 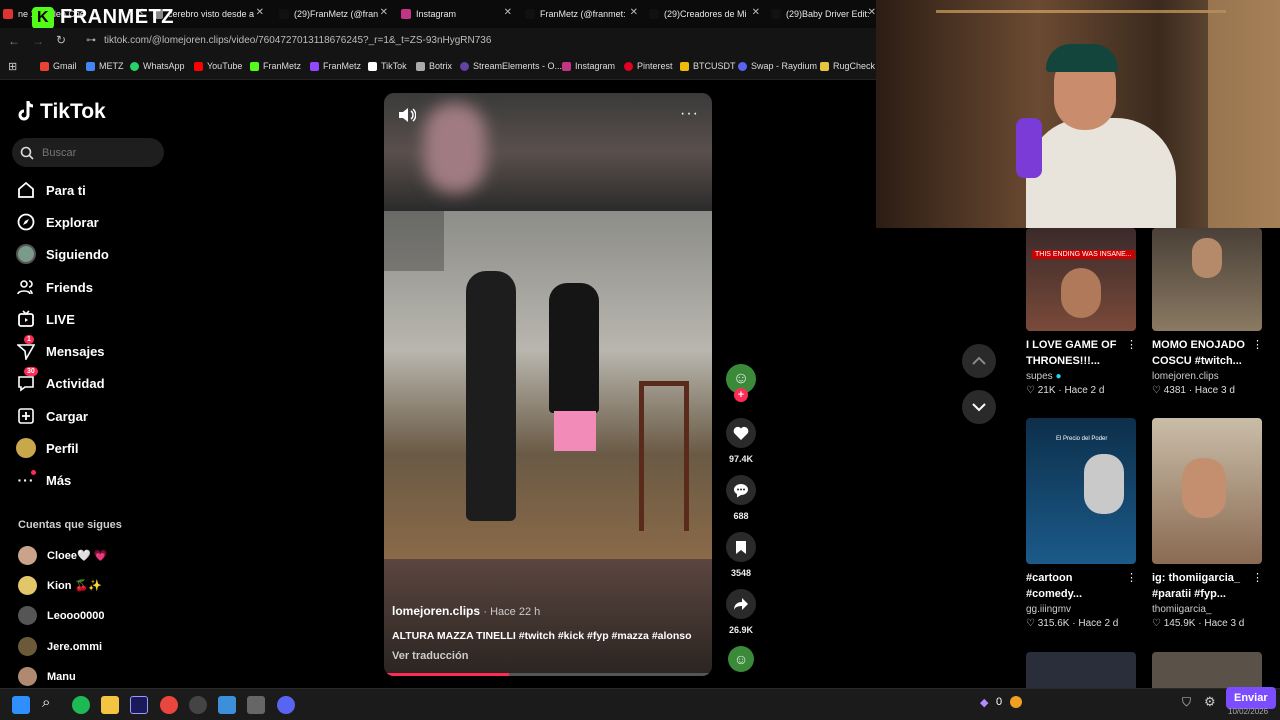 What do you see at coordinates (169, 705) in the screenshot?
I see `chrome-icon` at bounding box center [169, 705].